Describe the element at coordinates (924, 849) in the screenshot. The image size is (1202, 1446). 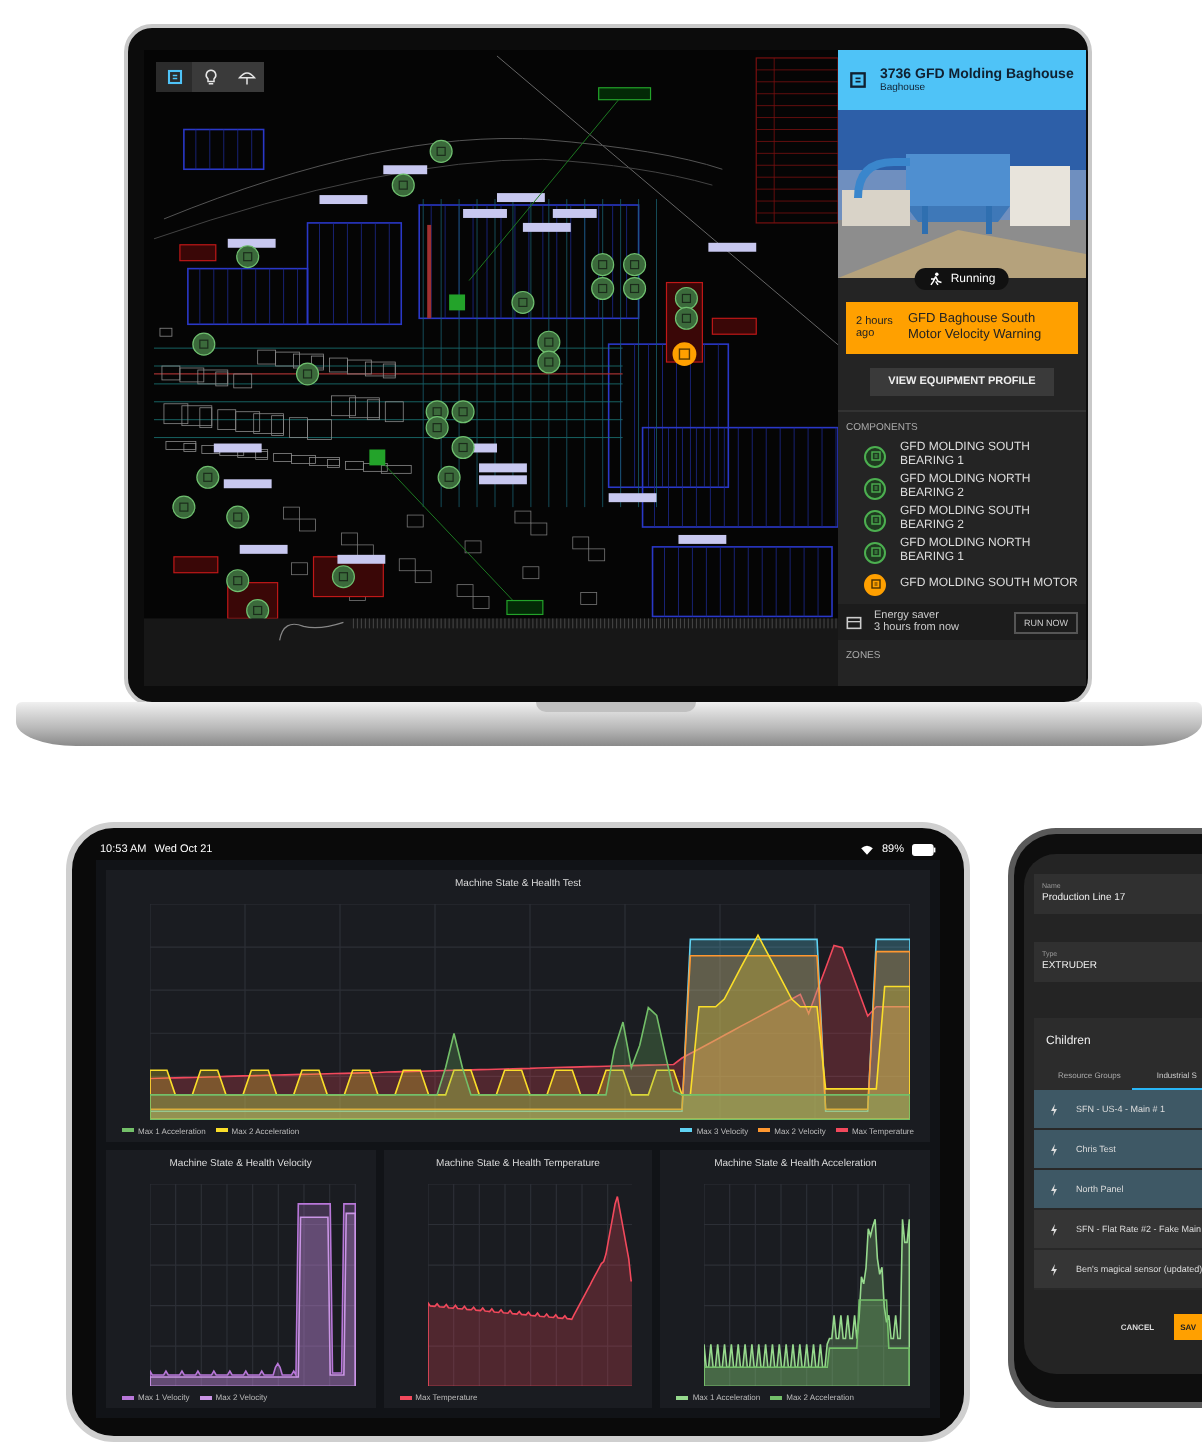
I see `battery-icon` at that location.